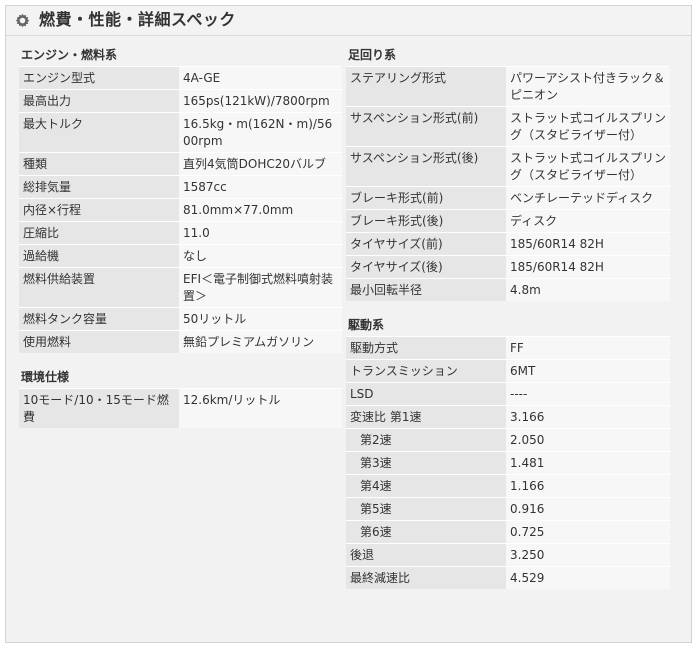  I want to click on spec-value: 4.529, so click(588, 577).